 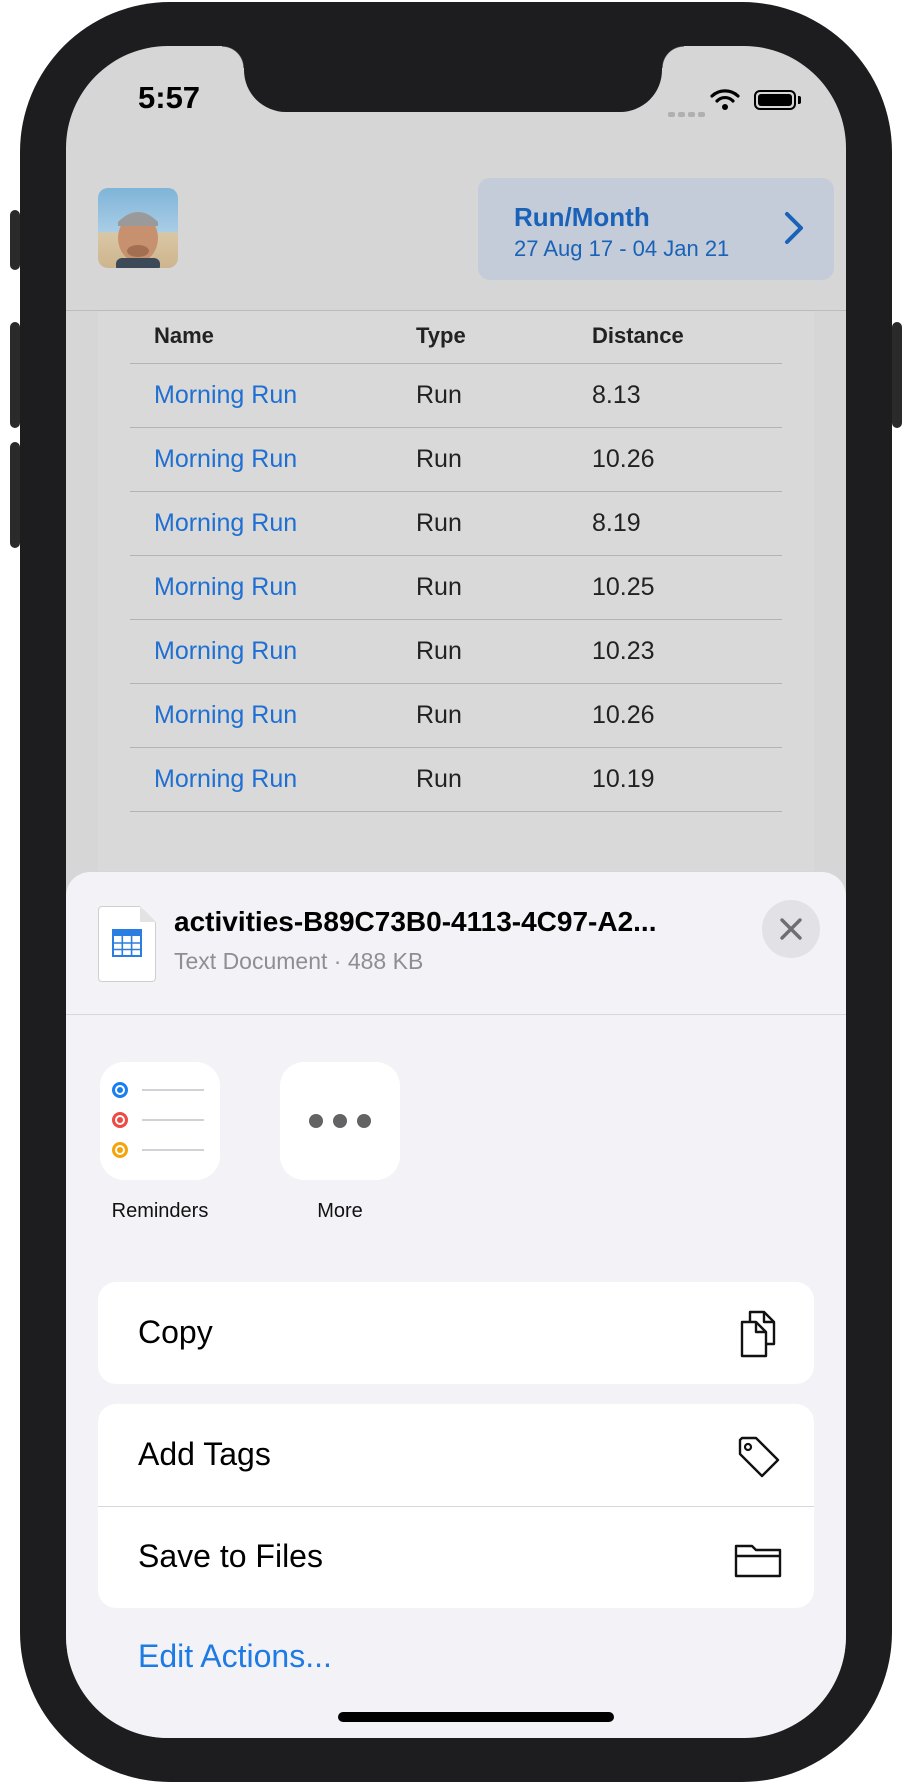 What do you see at coordinates (799, 100) in the screenshot?
I see `battery-cap` at bounding box center [799, 100].